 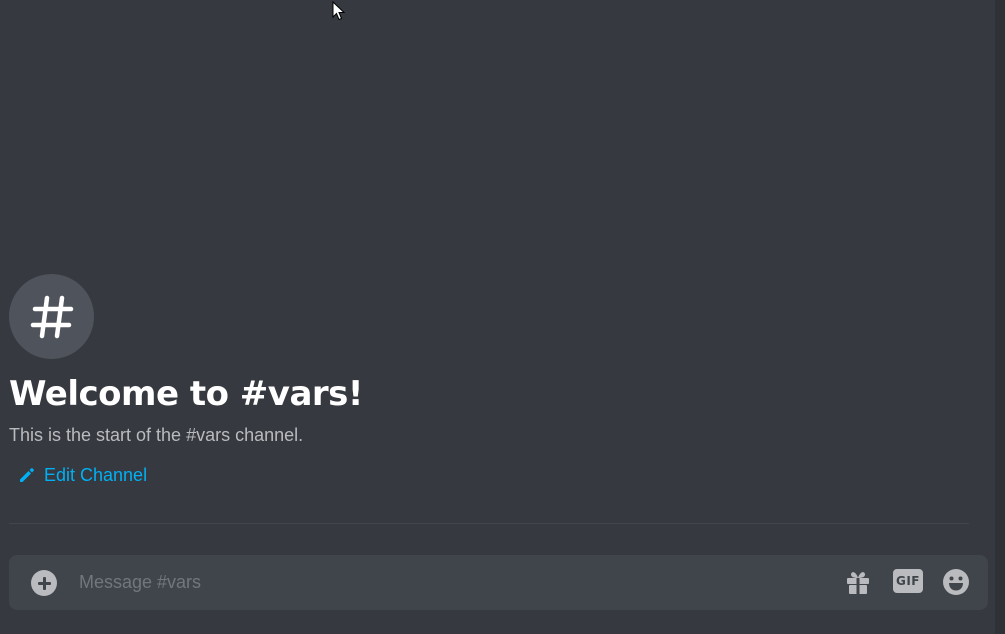 I want to click on hashtag-icon, so click(x=51, y=316).